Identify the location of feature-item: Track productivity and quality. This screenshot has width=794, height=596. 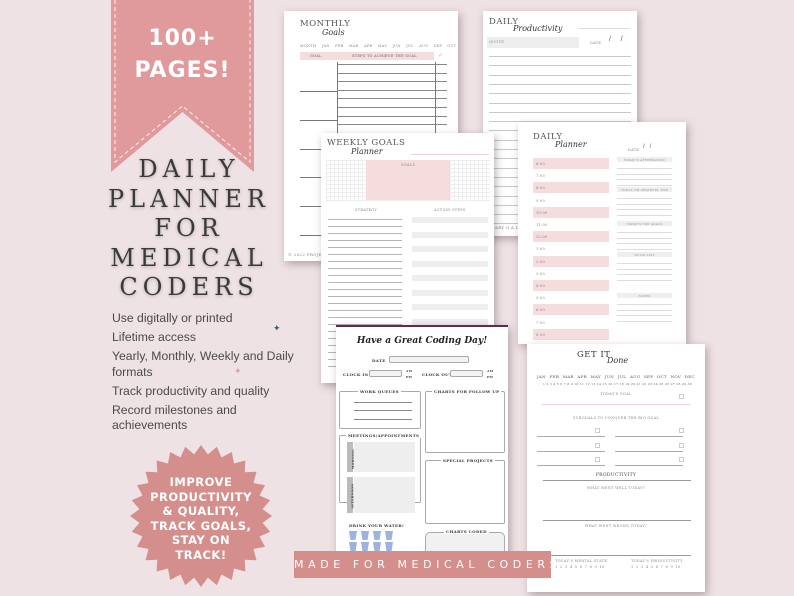
(191, 390).